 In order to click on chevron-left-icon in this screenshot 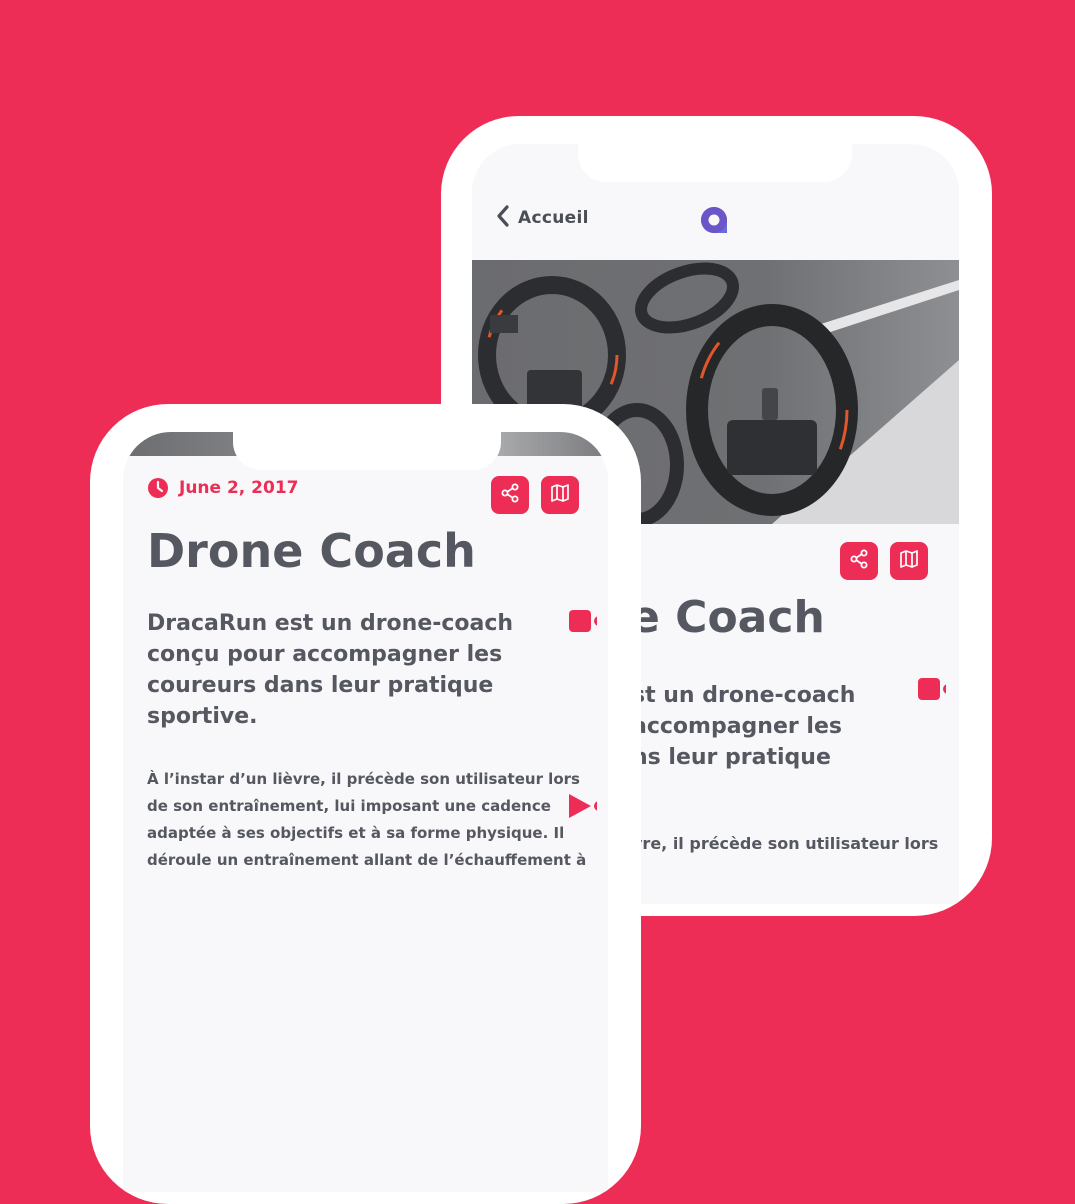, I will do `click(503, 218)`.